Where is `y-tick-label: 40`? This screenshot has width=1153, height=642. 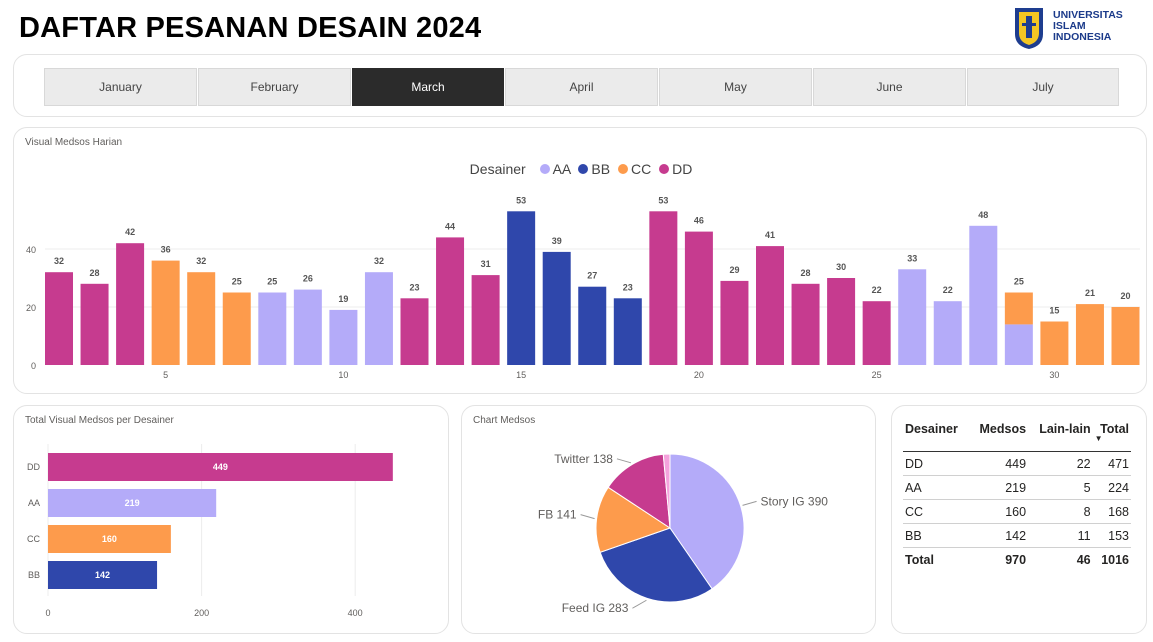
y-tick-label: 40 is located at coordinates (31, 250).